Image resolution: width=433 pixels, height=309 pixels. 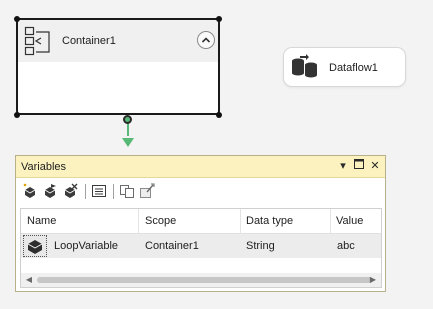 What do you see at coordinates (375, 166) in the screenshot?
I see `close-icon: ✕` at bounding box center [375, 166].